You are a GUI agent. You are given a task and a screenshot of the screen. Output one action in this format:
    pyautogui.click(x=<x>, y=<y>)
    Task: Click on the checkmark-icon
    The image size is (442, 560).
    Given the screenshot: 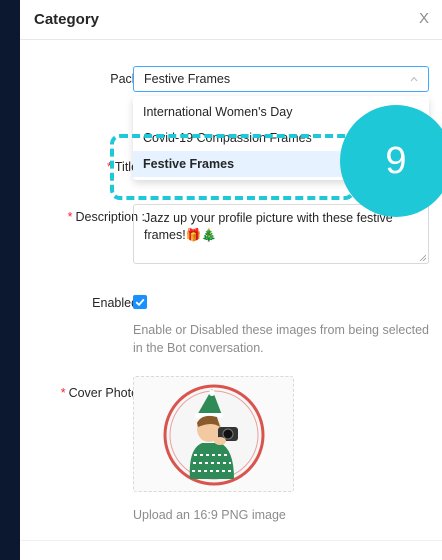 What is the action you would take?
    pyautogui.click(x=140, y=302)
    